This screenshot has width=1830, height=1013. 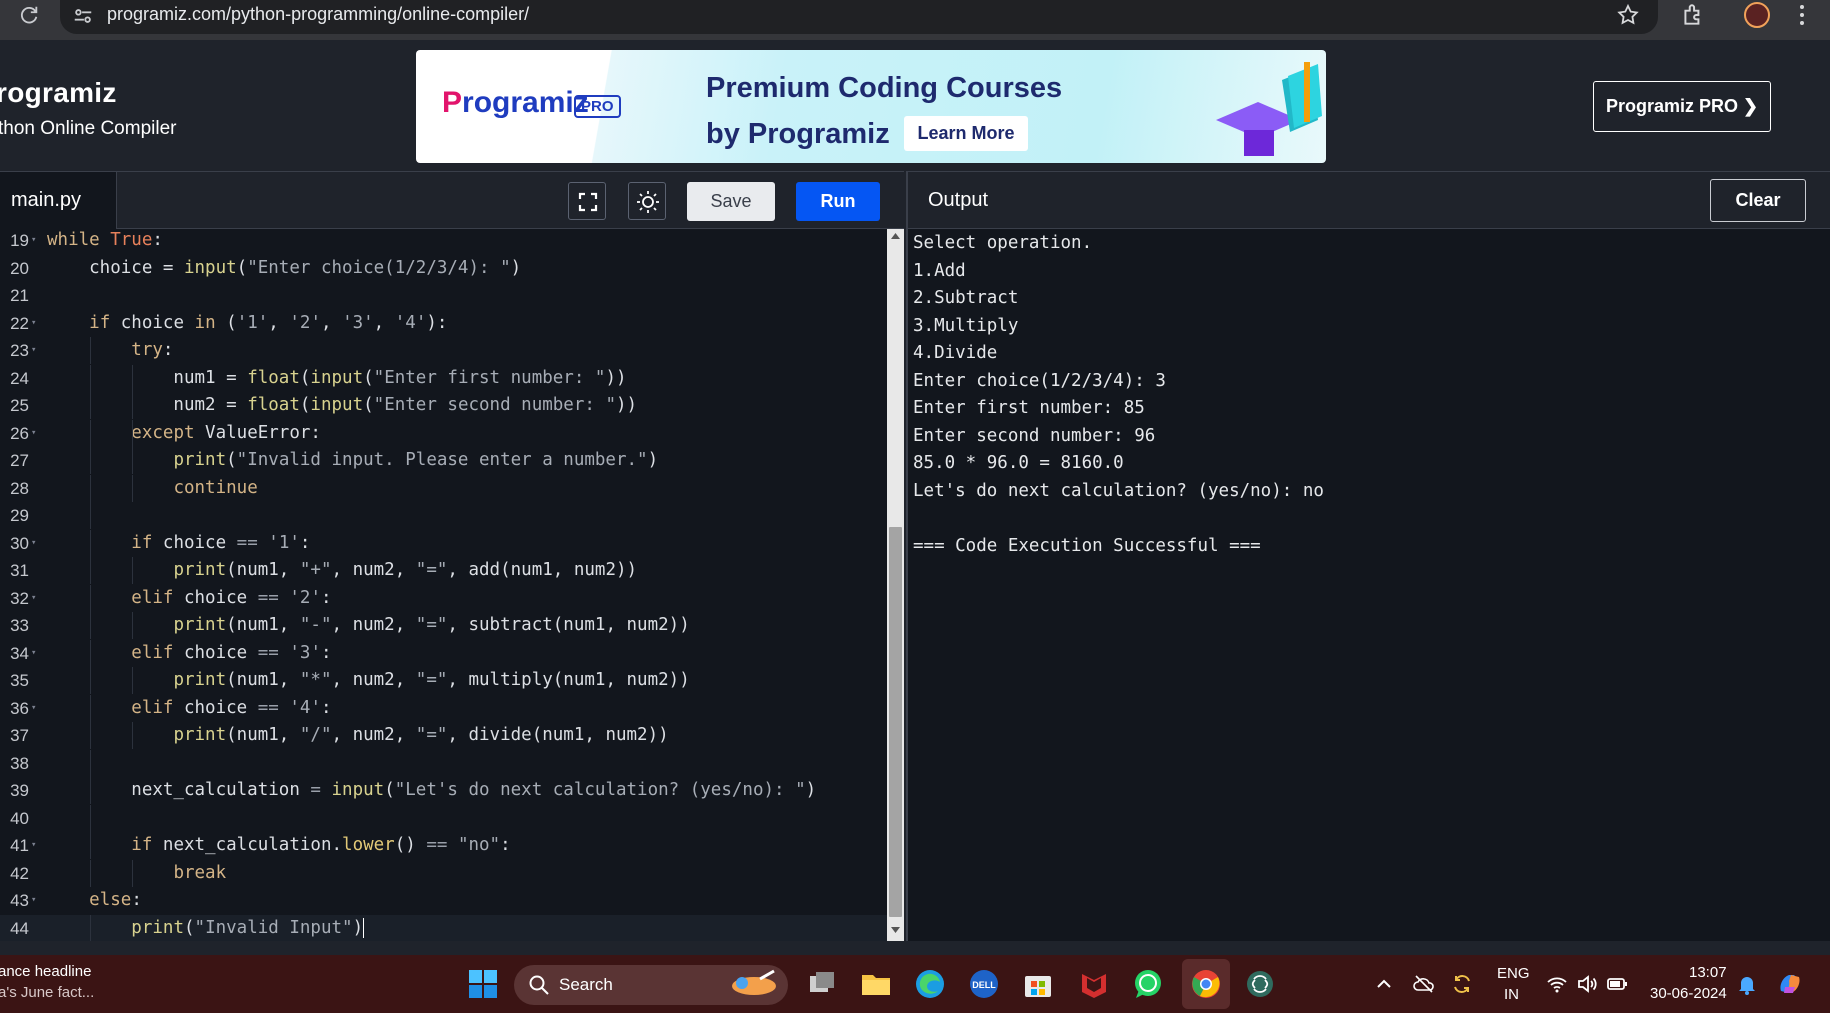 What do you see at coordinates (443, 488) in the screenshot?
I see `code-line: 28 continue` at bounding box center [443, 488].